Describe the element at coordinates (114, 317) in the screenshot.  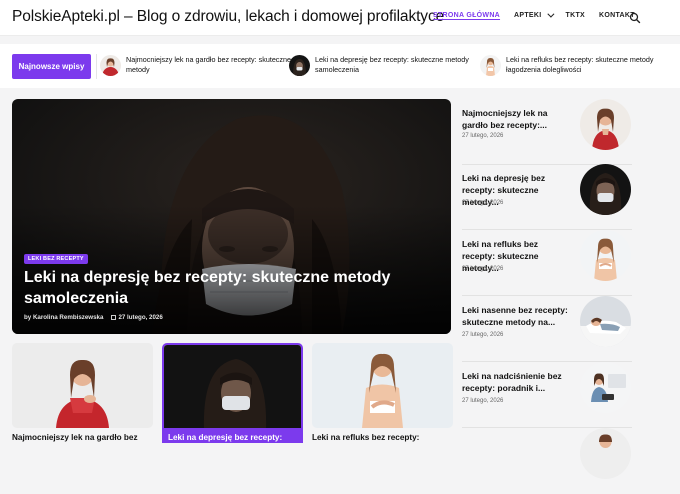
I see `calendar-icon` at that location.